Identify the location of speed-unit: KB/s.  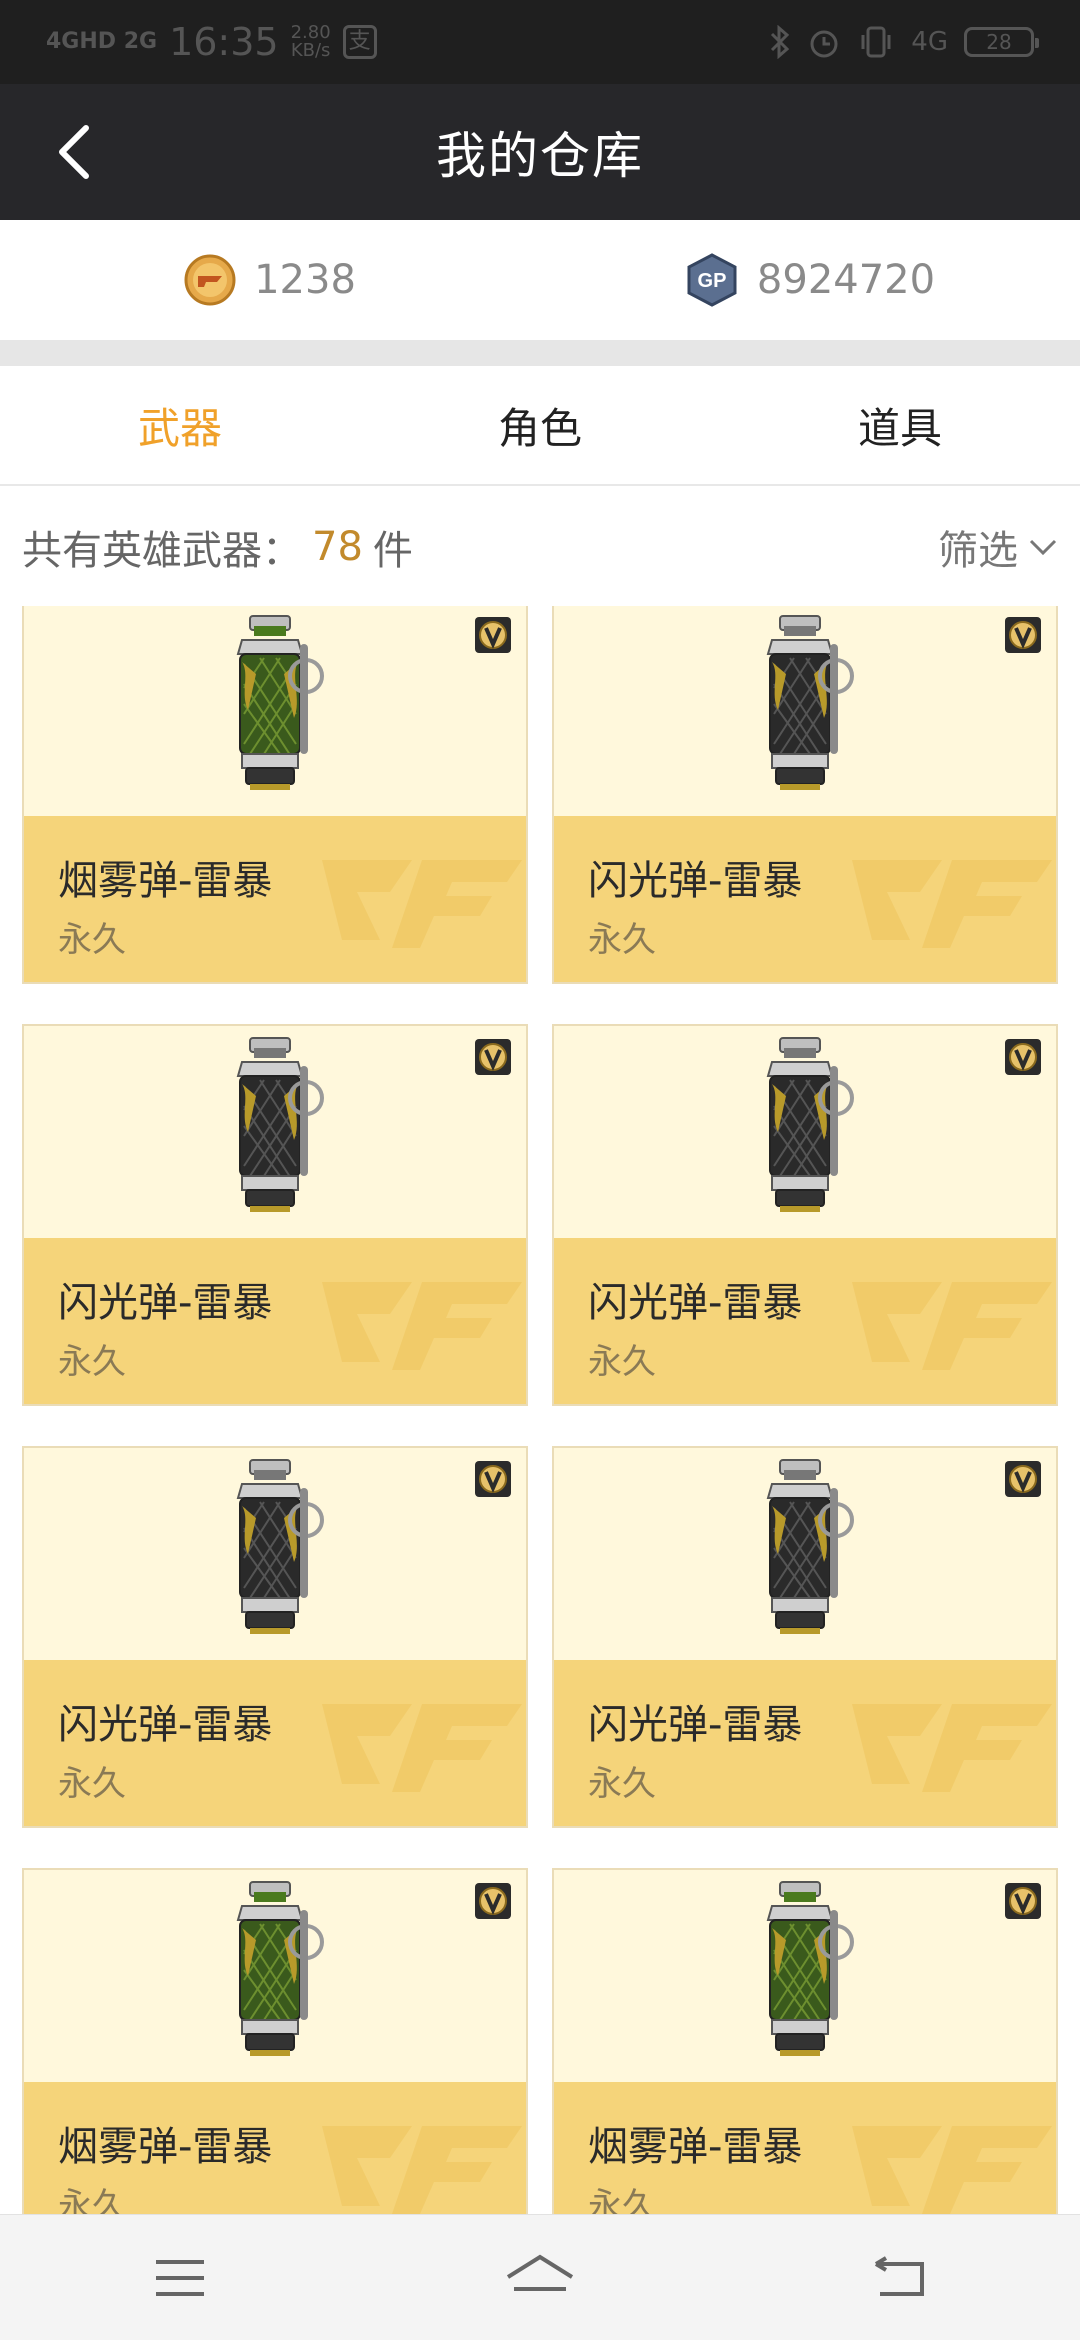
(310, 50).